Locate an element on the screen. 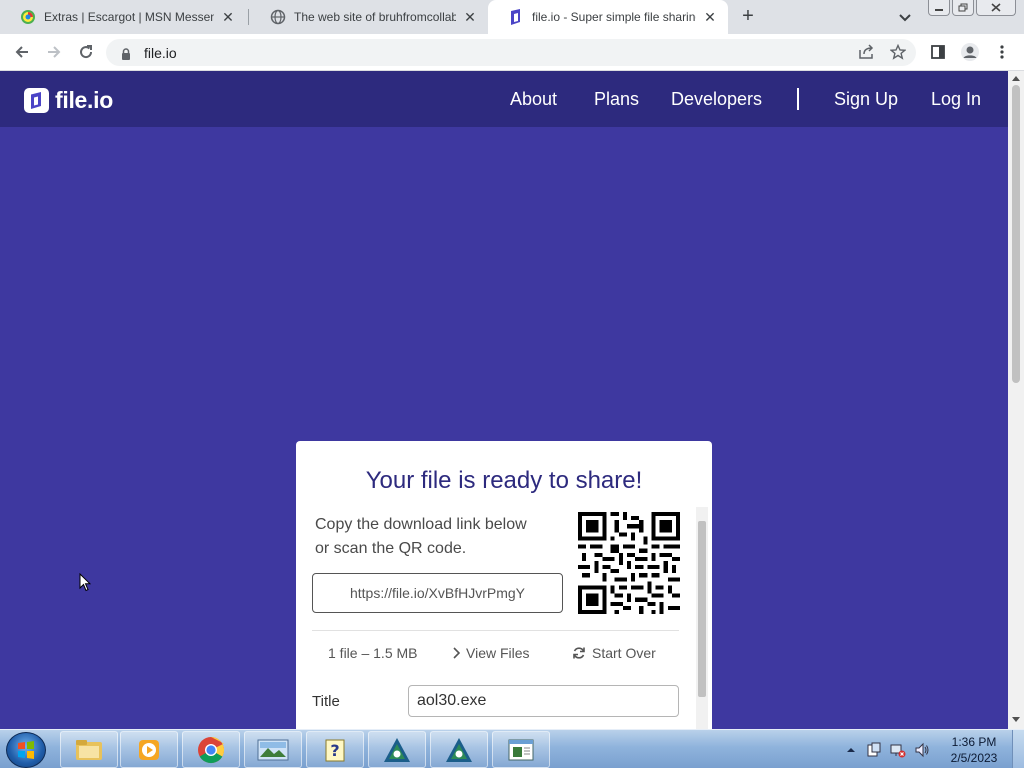 The height and width of the screenshot is (768, 1024). logo-text: file.io is located at coordinates (84, 100).